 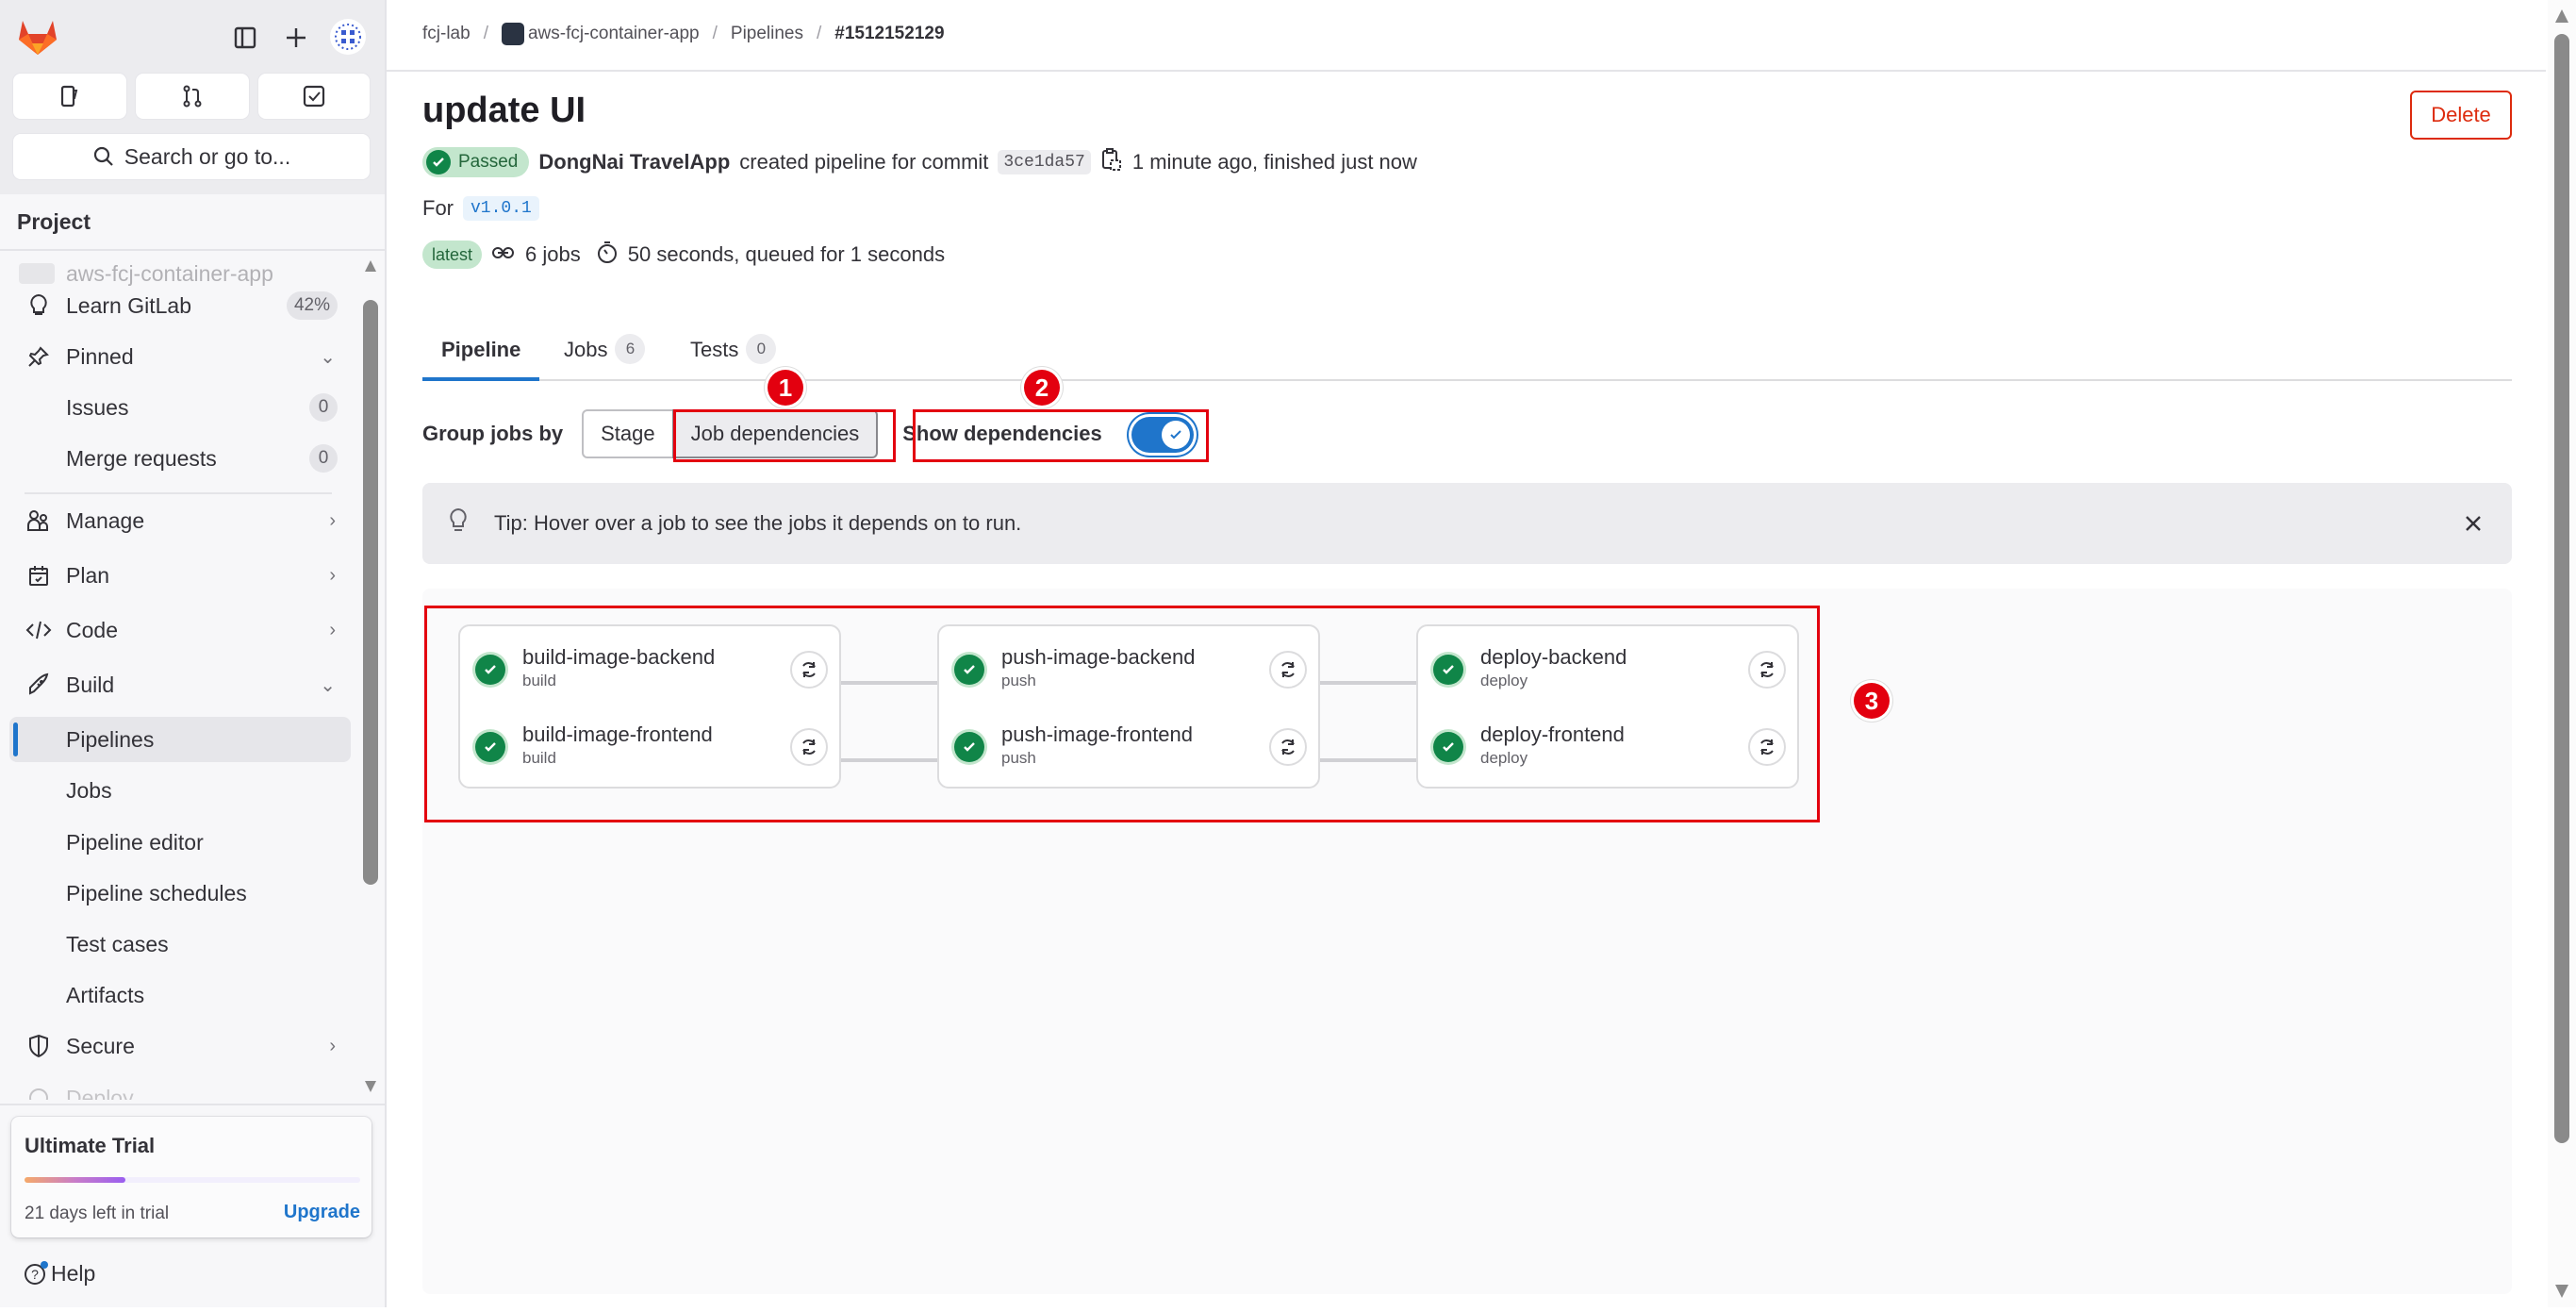 What do you see at coordinates (117, 943) in the screenshot?
I see `sidebar-item-label: Test cases` at bounding box center [117, 943].